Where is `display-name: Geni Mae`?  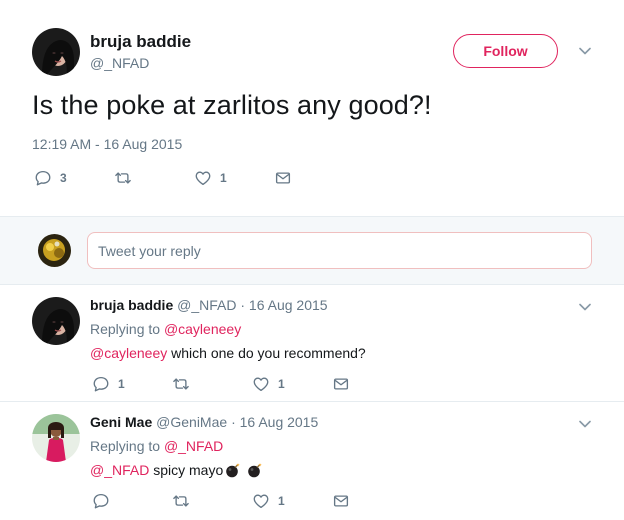 display-name: Geni Mae is located at coordinates (121, 422).